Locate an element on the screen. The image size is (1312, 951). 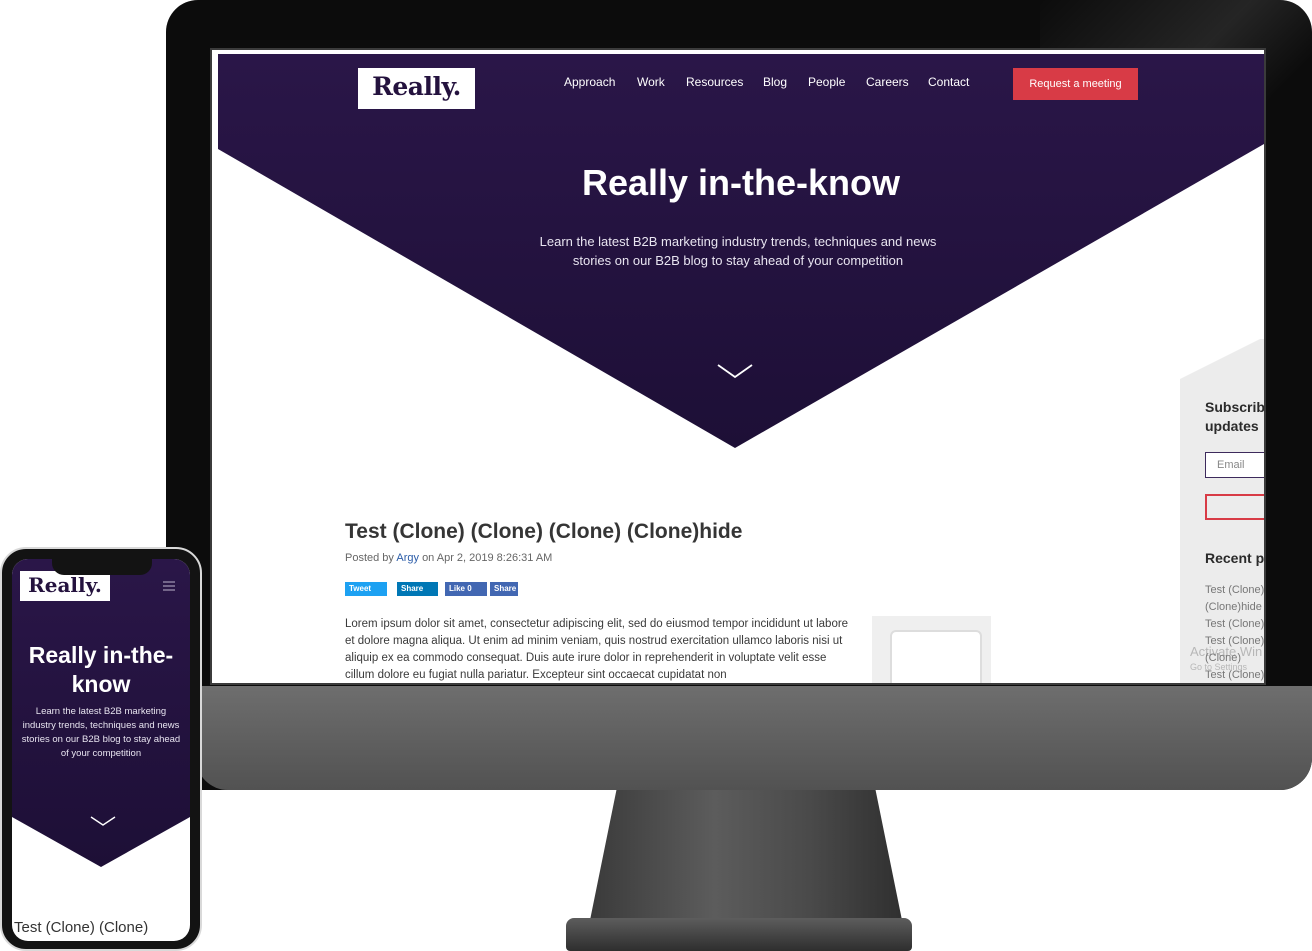
monitor-stand is located at coordinates (746, 860).